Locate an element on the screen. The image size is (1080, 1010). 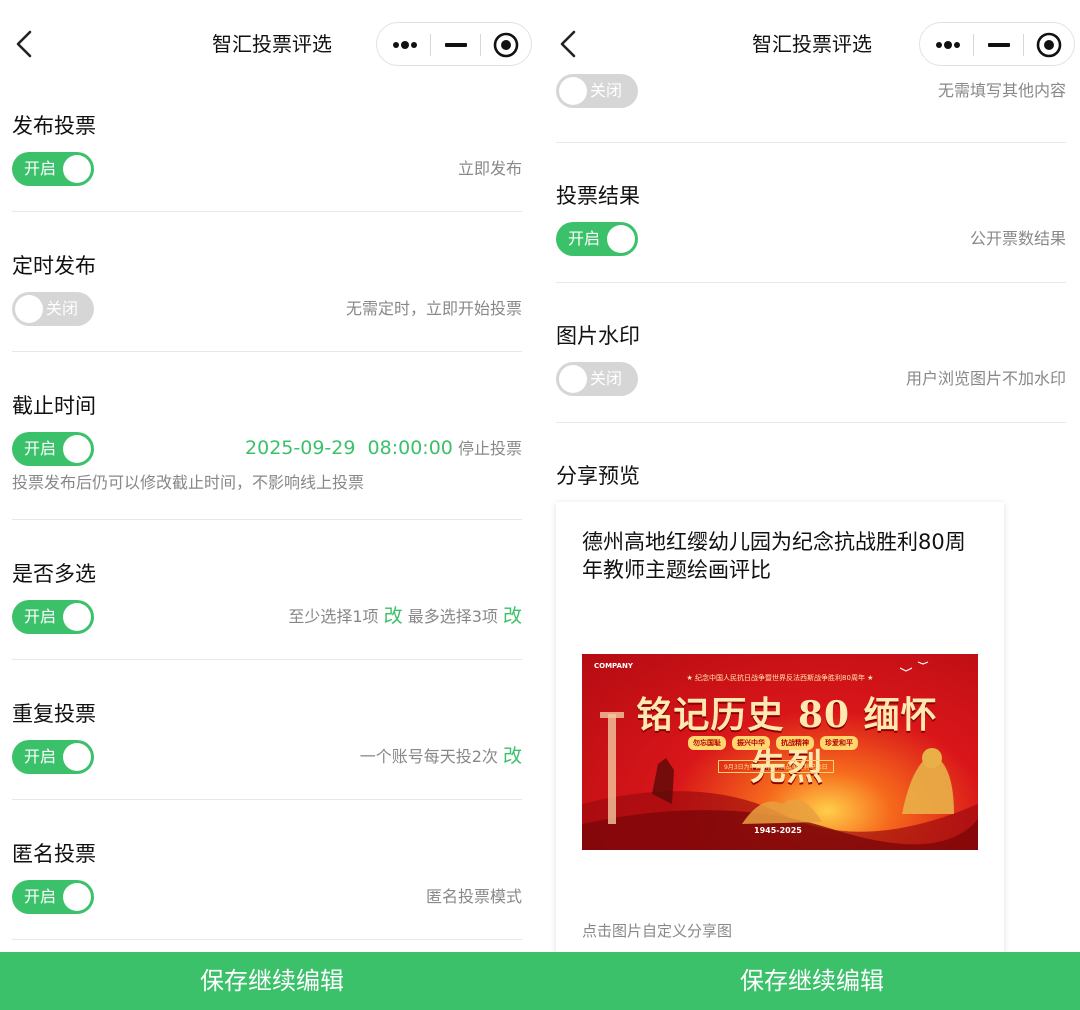
poster-years: 1945-2025 is located at coordinates (778, 830).